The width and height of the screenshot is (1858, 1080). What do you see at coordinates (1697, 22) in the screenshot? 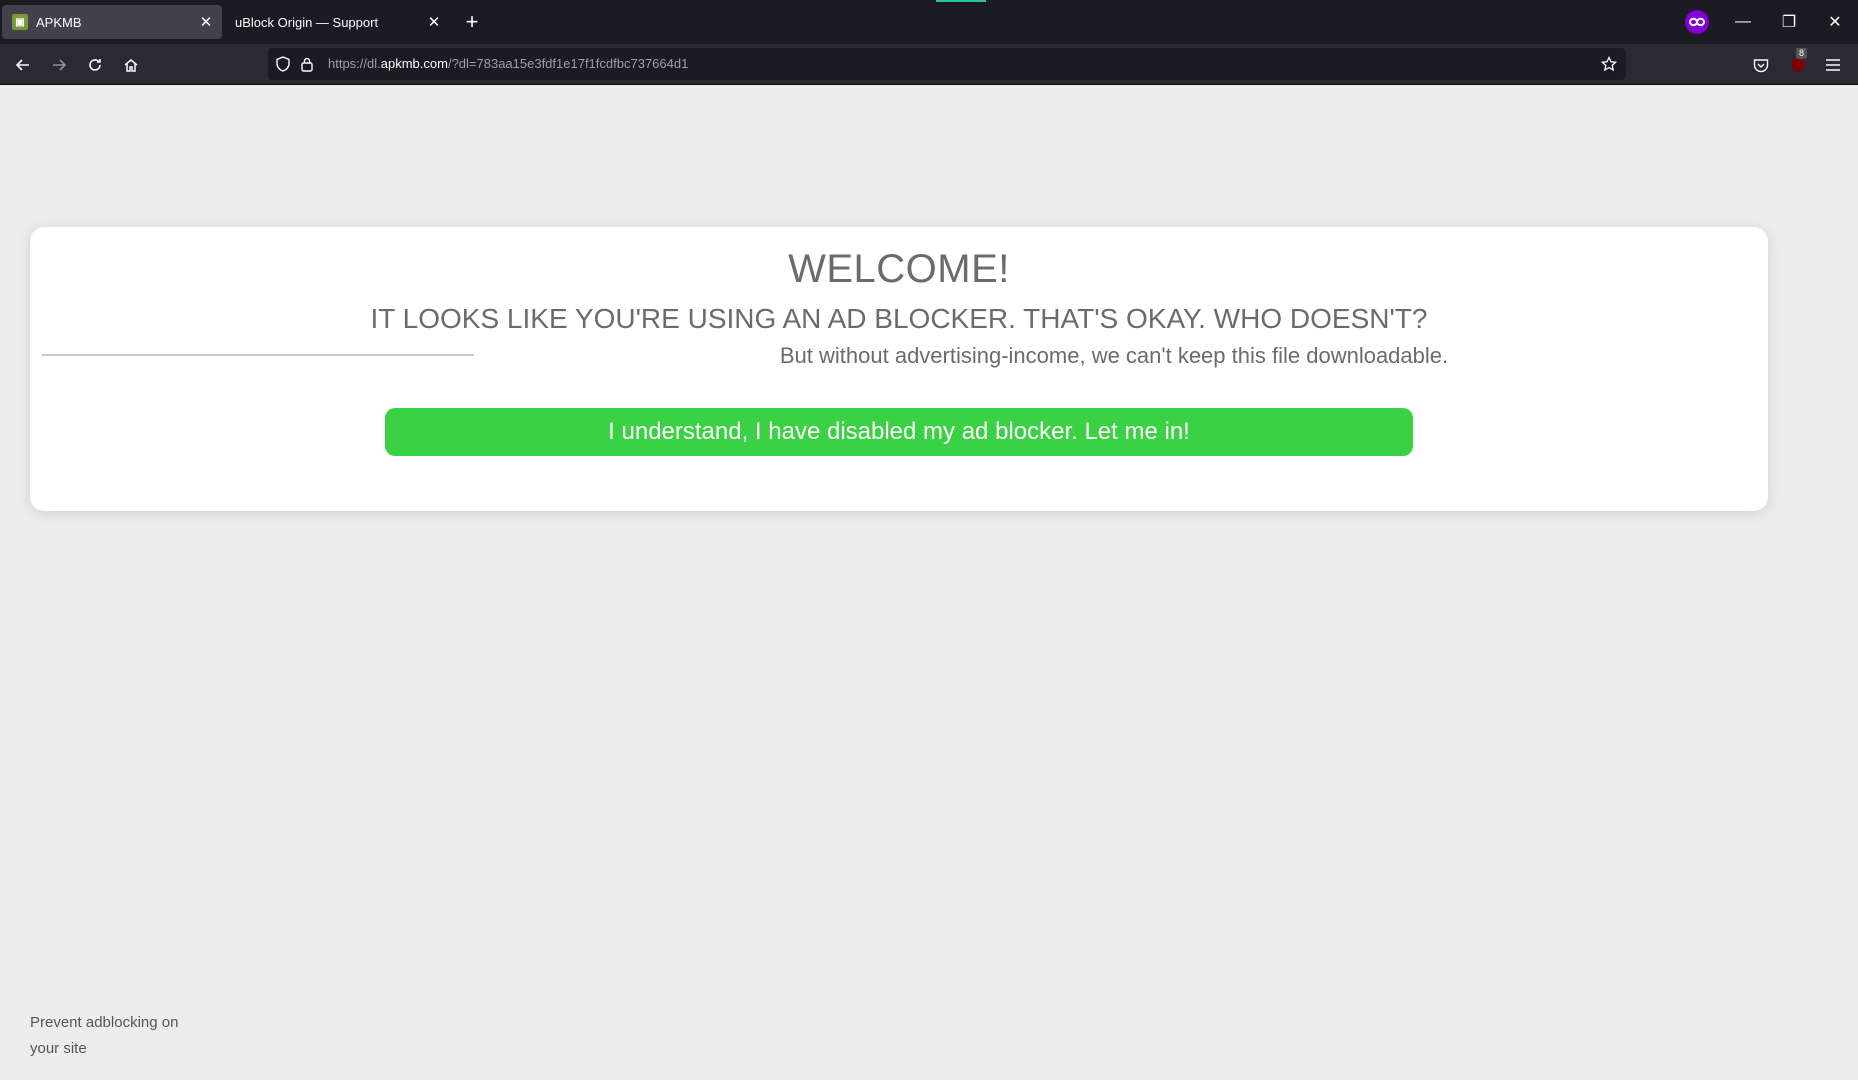
I see `private-browsing-icon` at bounding box center [1697, 22].